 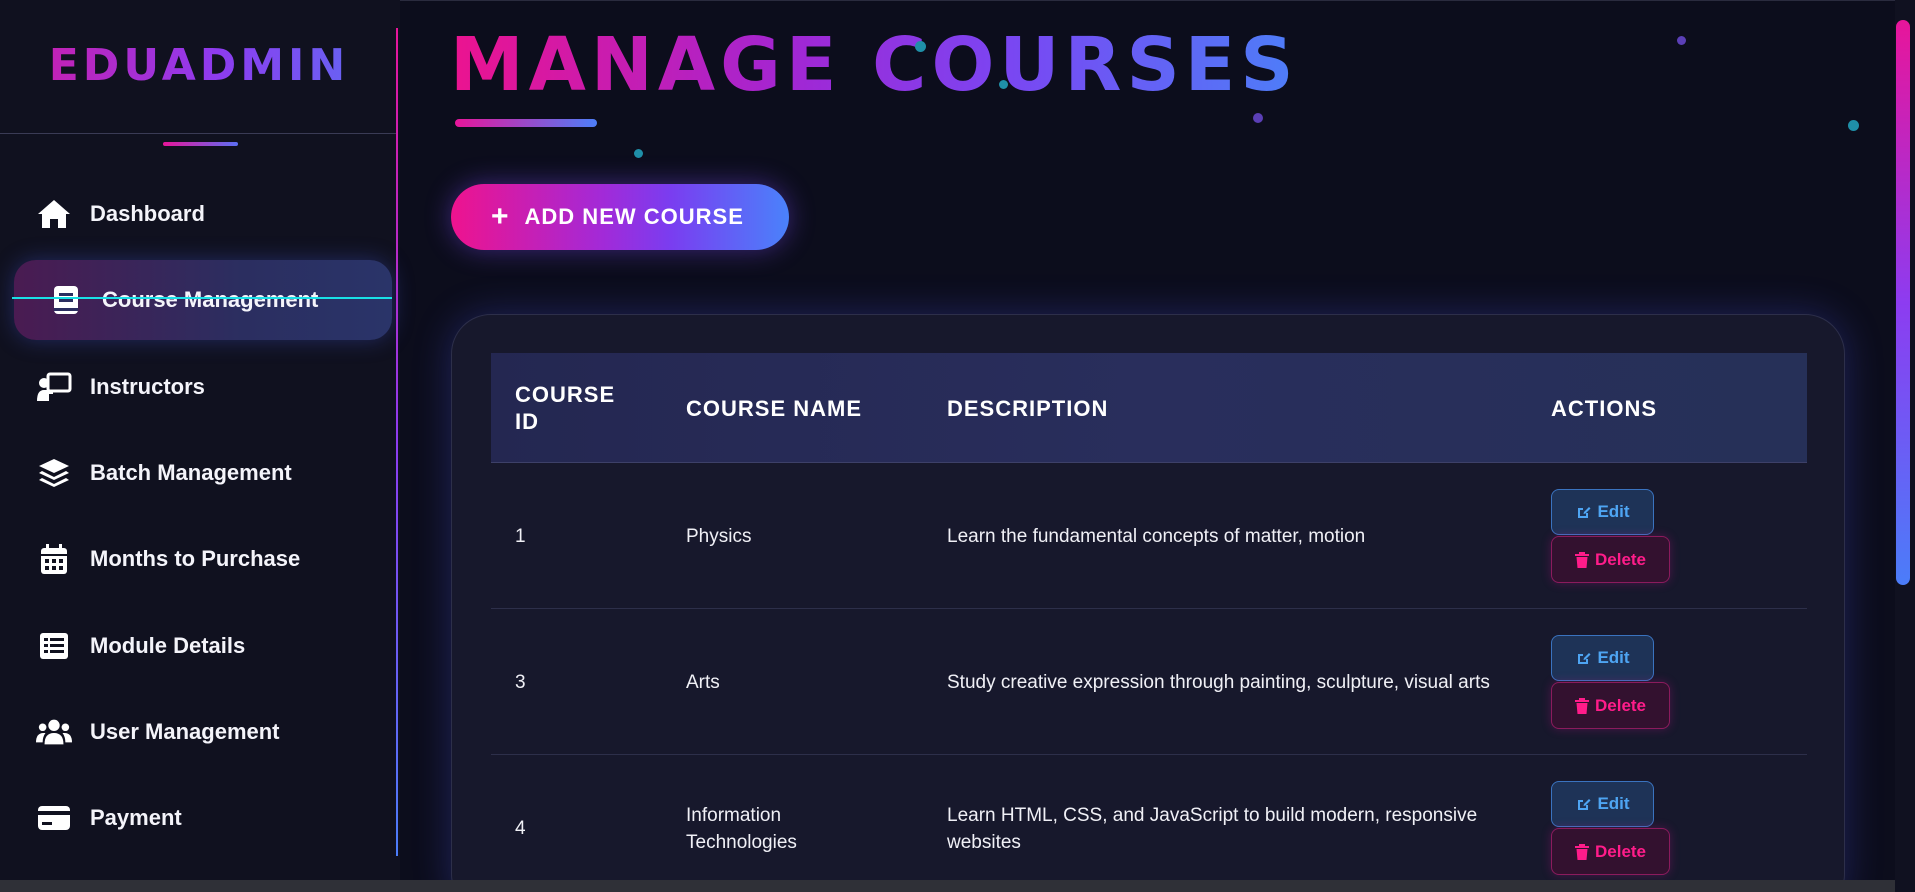 I want to click on brand-divider, so click(x=199, y=133).